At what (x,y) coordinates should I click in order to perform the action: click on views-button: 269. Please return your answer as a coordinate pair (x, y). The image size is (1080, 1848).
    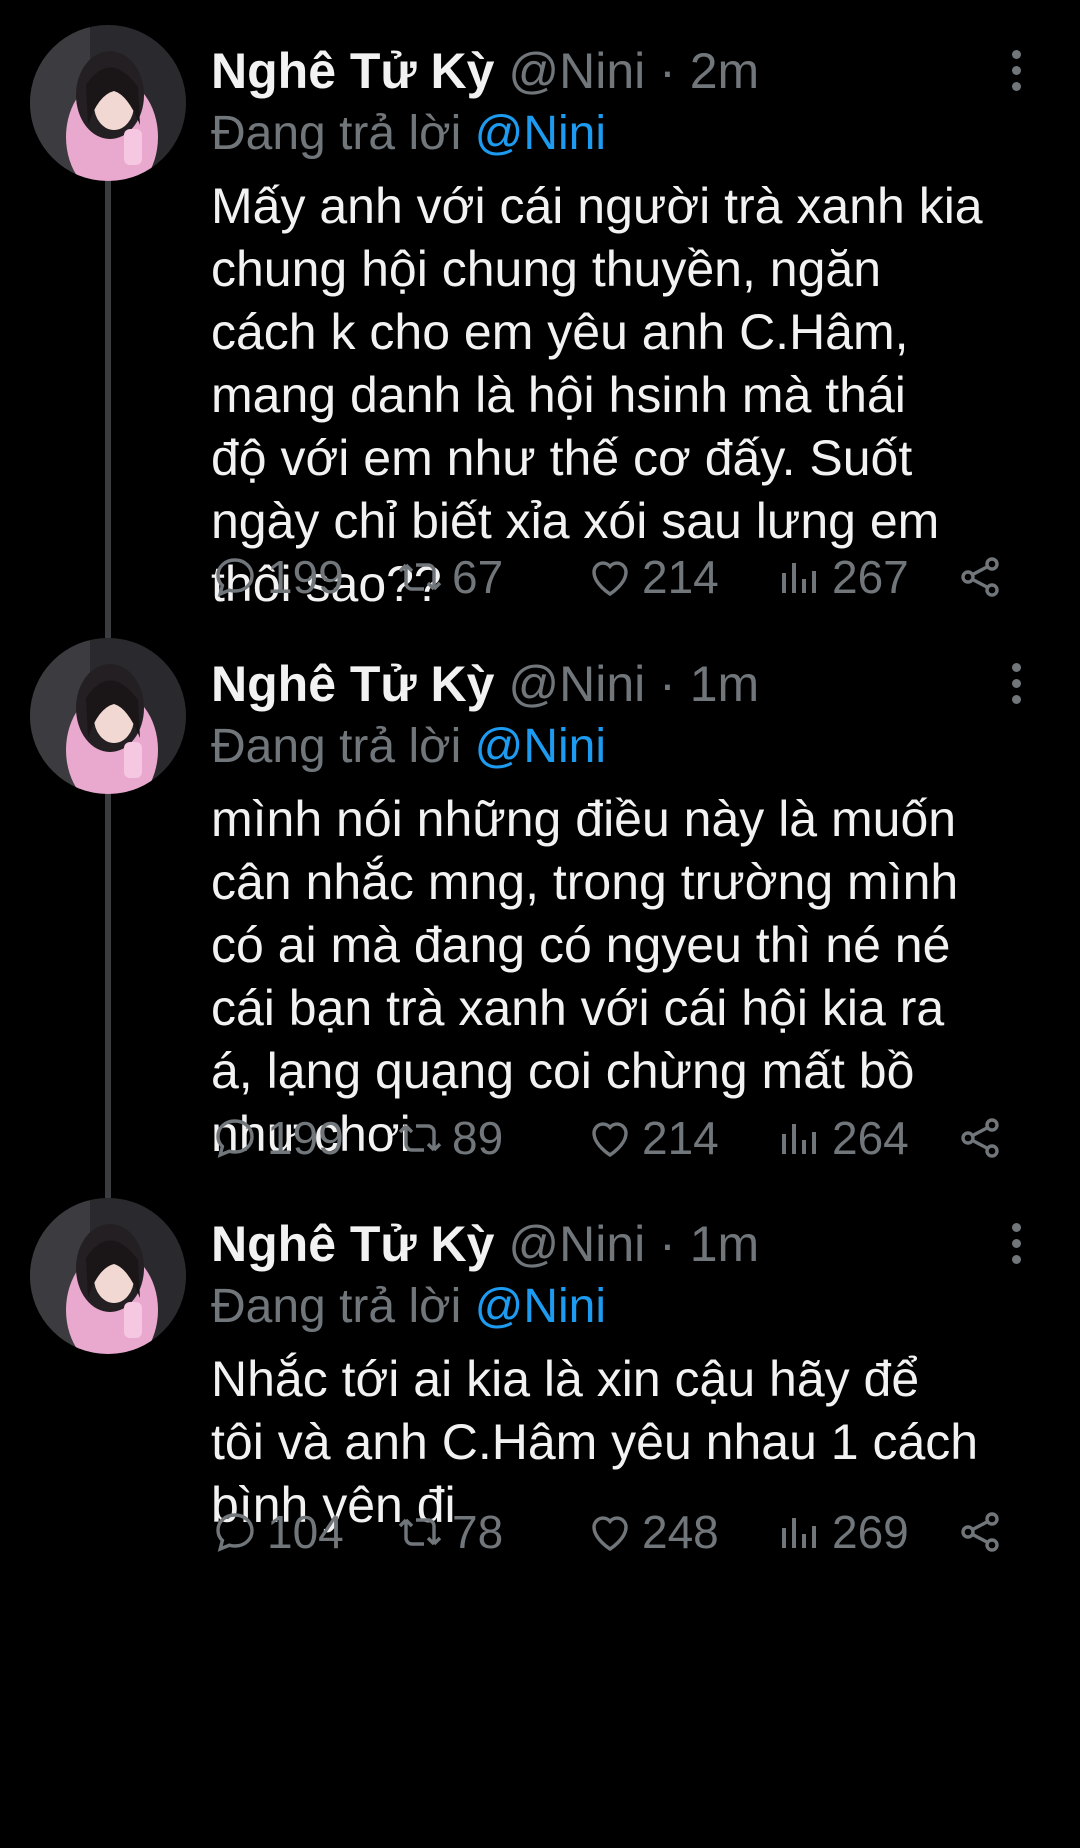
    Looking at the image, I should click on (842, 1532).